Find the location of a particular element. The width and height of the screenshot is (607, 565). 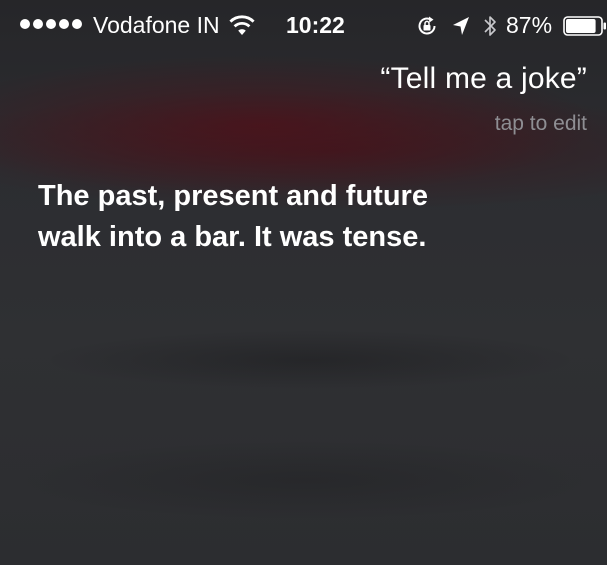

wifi-icon is located at coordinates (242, 25).